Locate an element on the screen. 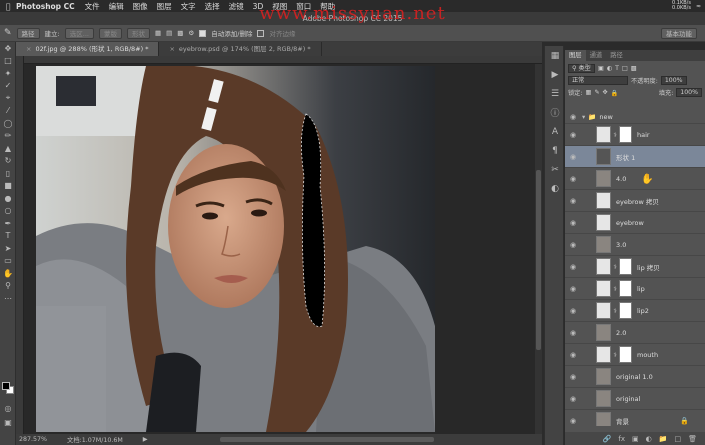 This screenshot has height=445, width=705. tools-panel-icon: ✂ is located at coordinates (555, 169).